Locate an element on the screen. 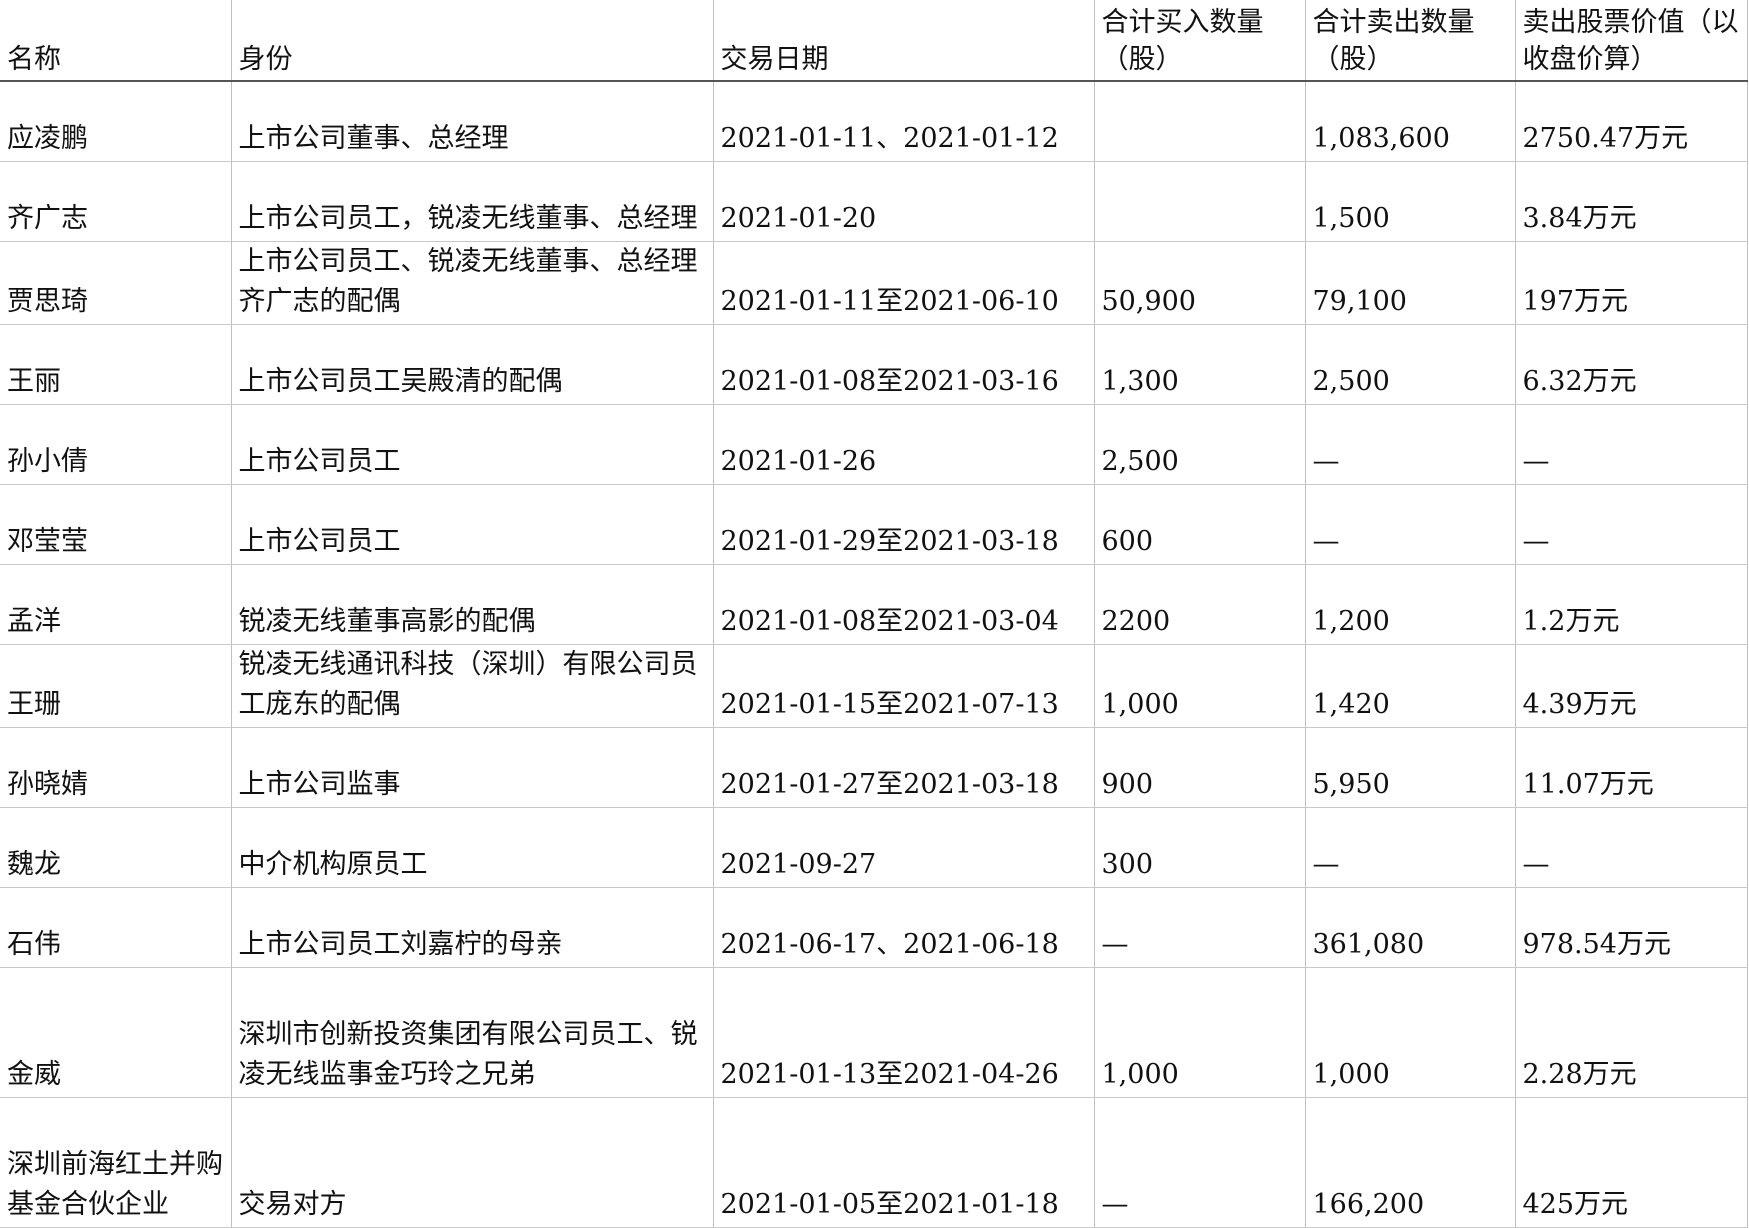 The height and width of the screenshot is (1228, 1749). cell-name: 齐广志 is located at coordinates (116, 201).